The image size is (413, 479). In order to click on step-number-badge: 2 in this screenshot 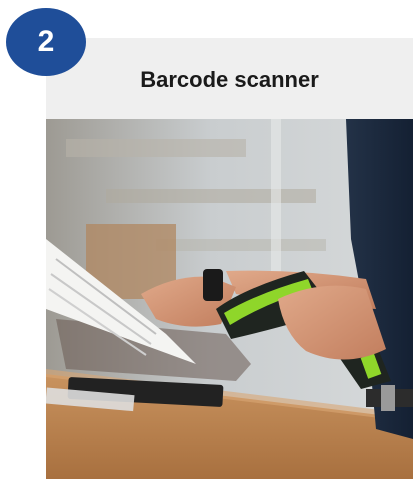, I will do `click(46, 42)`.